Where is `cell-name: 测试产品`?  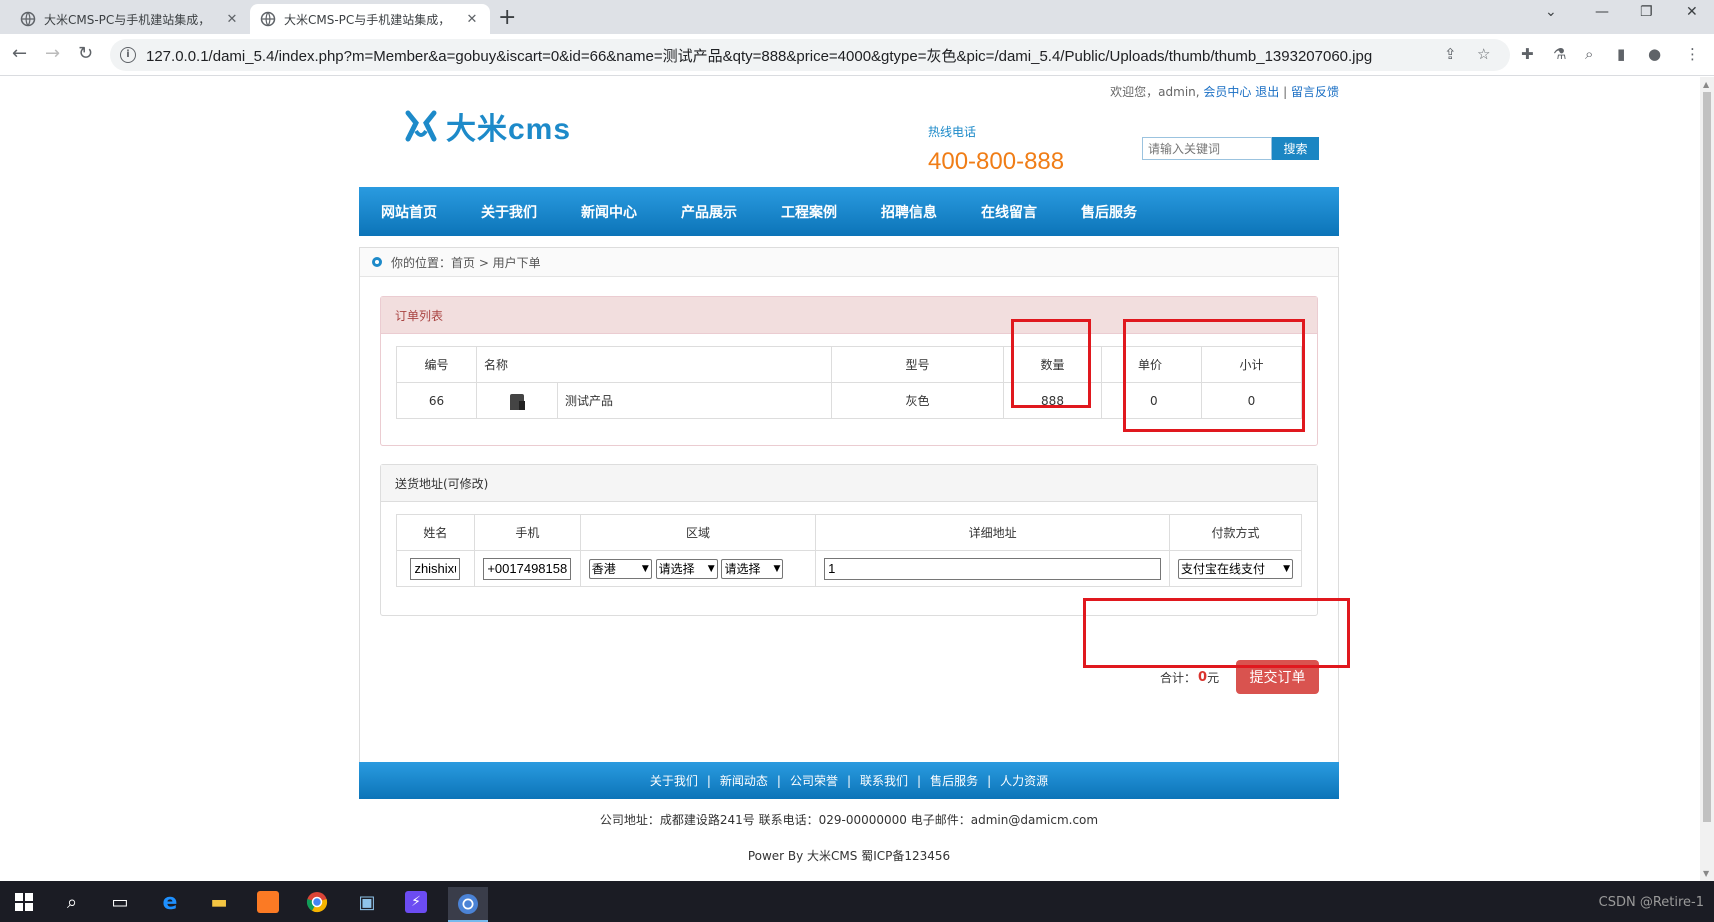
cell-name: 测试产品 is located at coordinates (694, 400).